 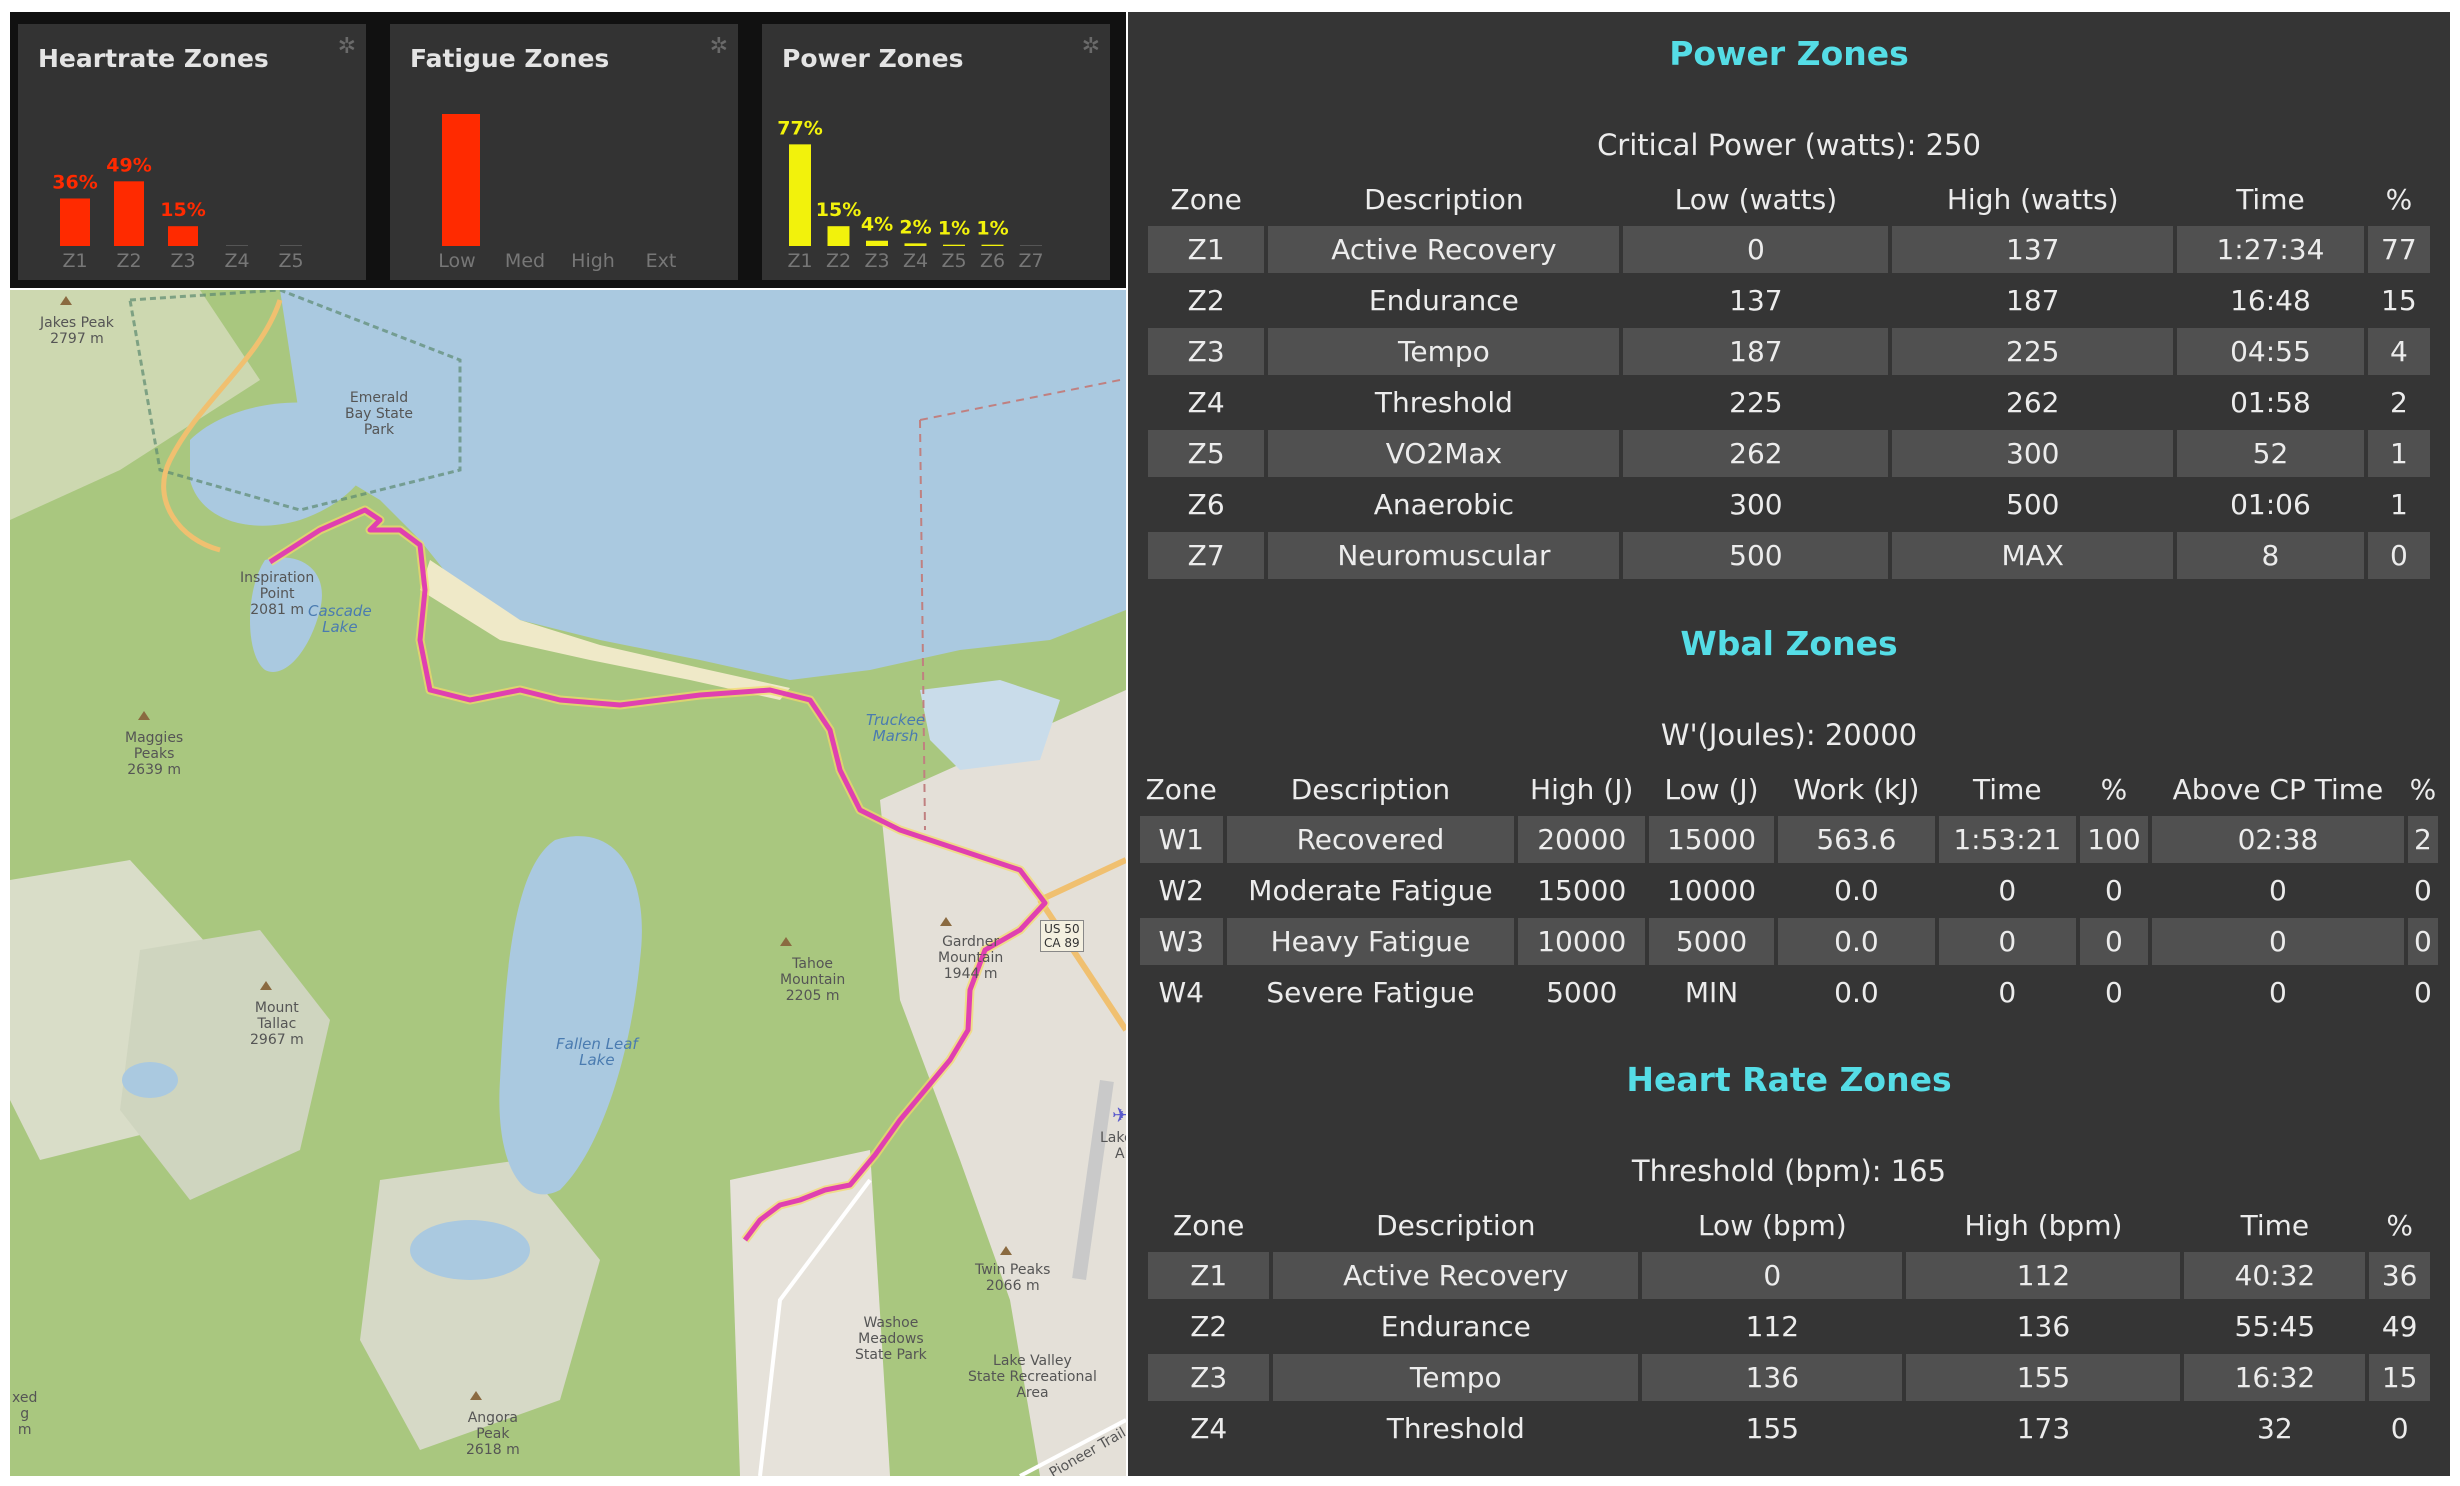 What do you see at coordinates (1370, 941) in the screenshot?
I see `table-cell: Heavy Fatigue` at bounding box center [1370, 941].